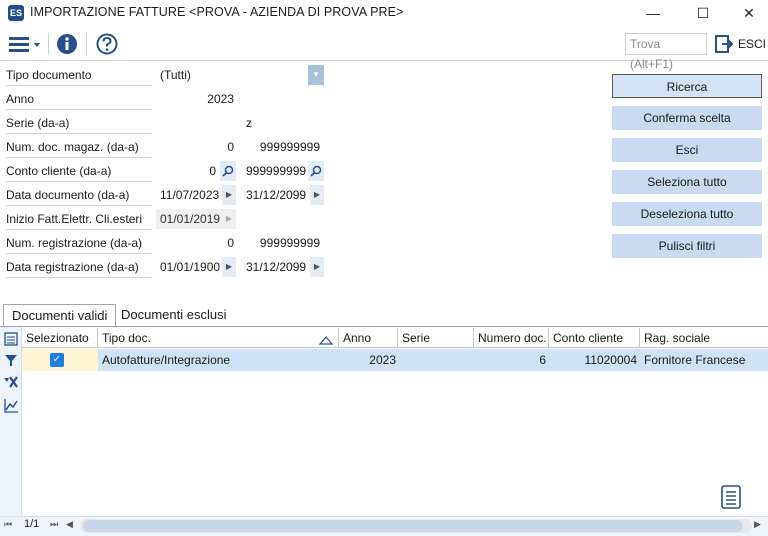 The width and height of the screenshot is (768, 536). I want to click on data-documento-to-input: 31/12/2099, so click(275, 195).